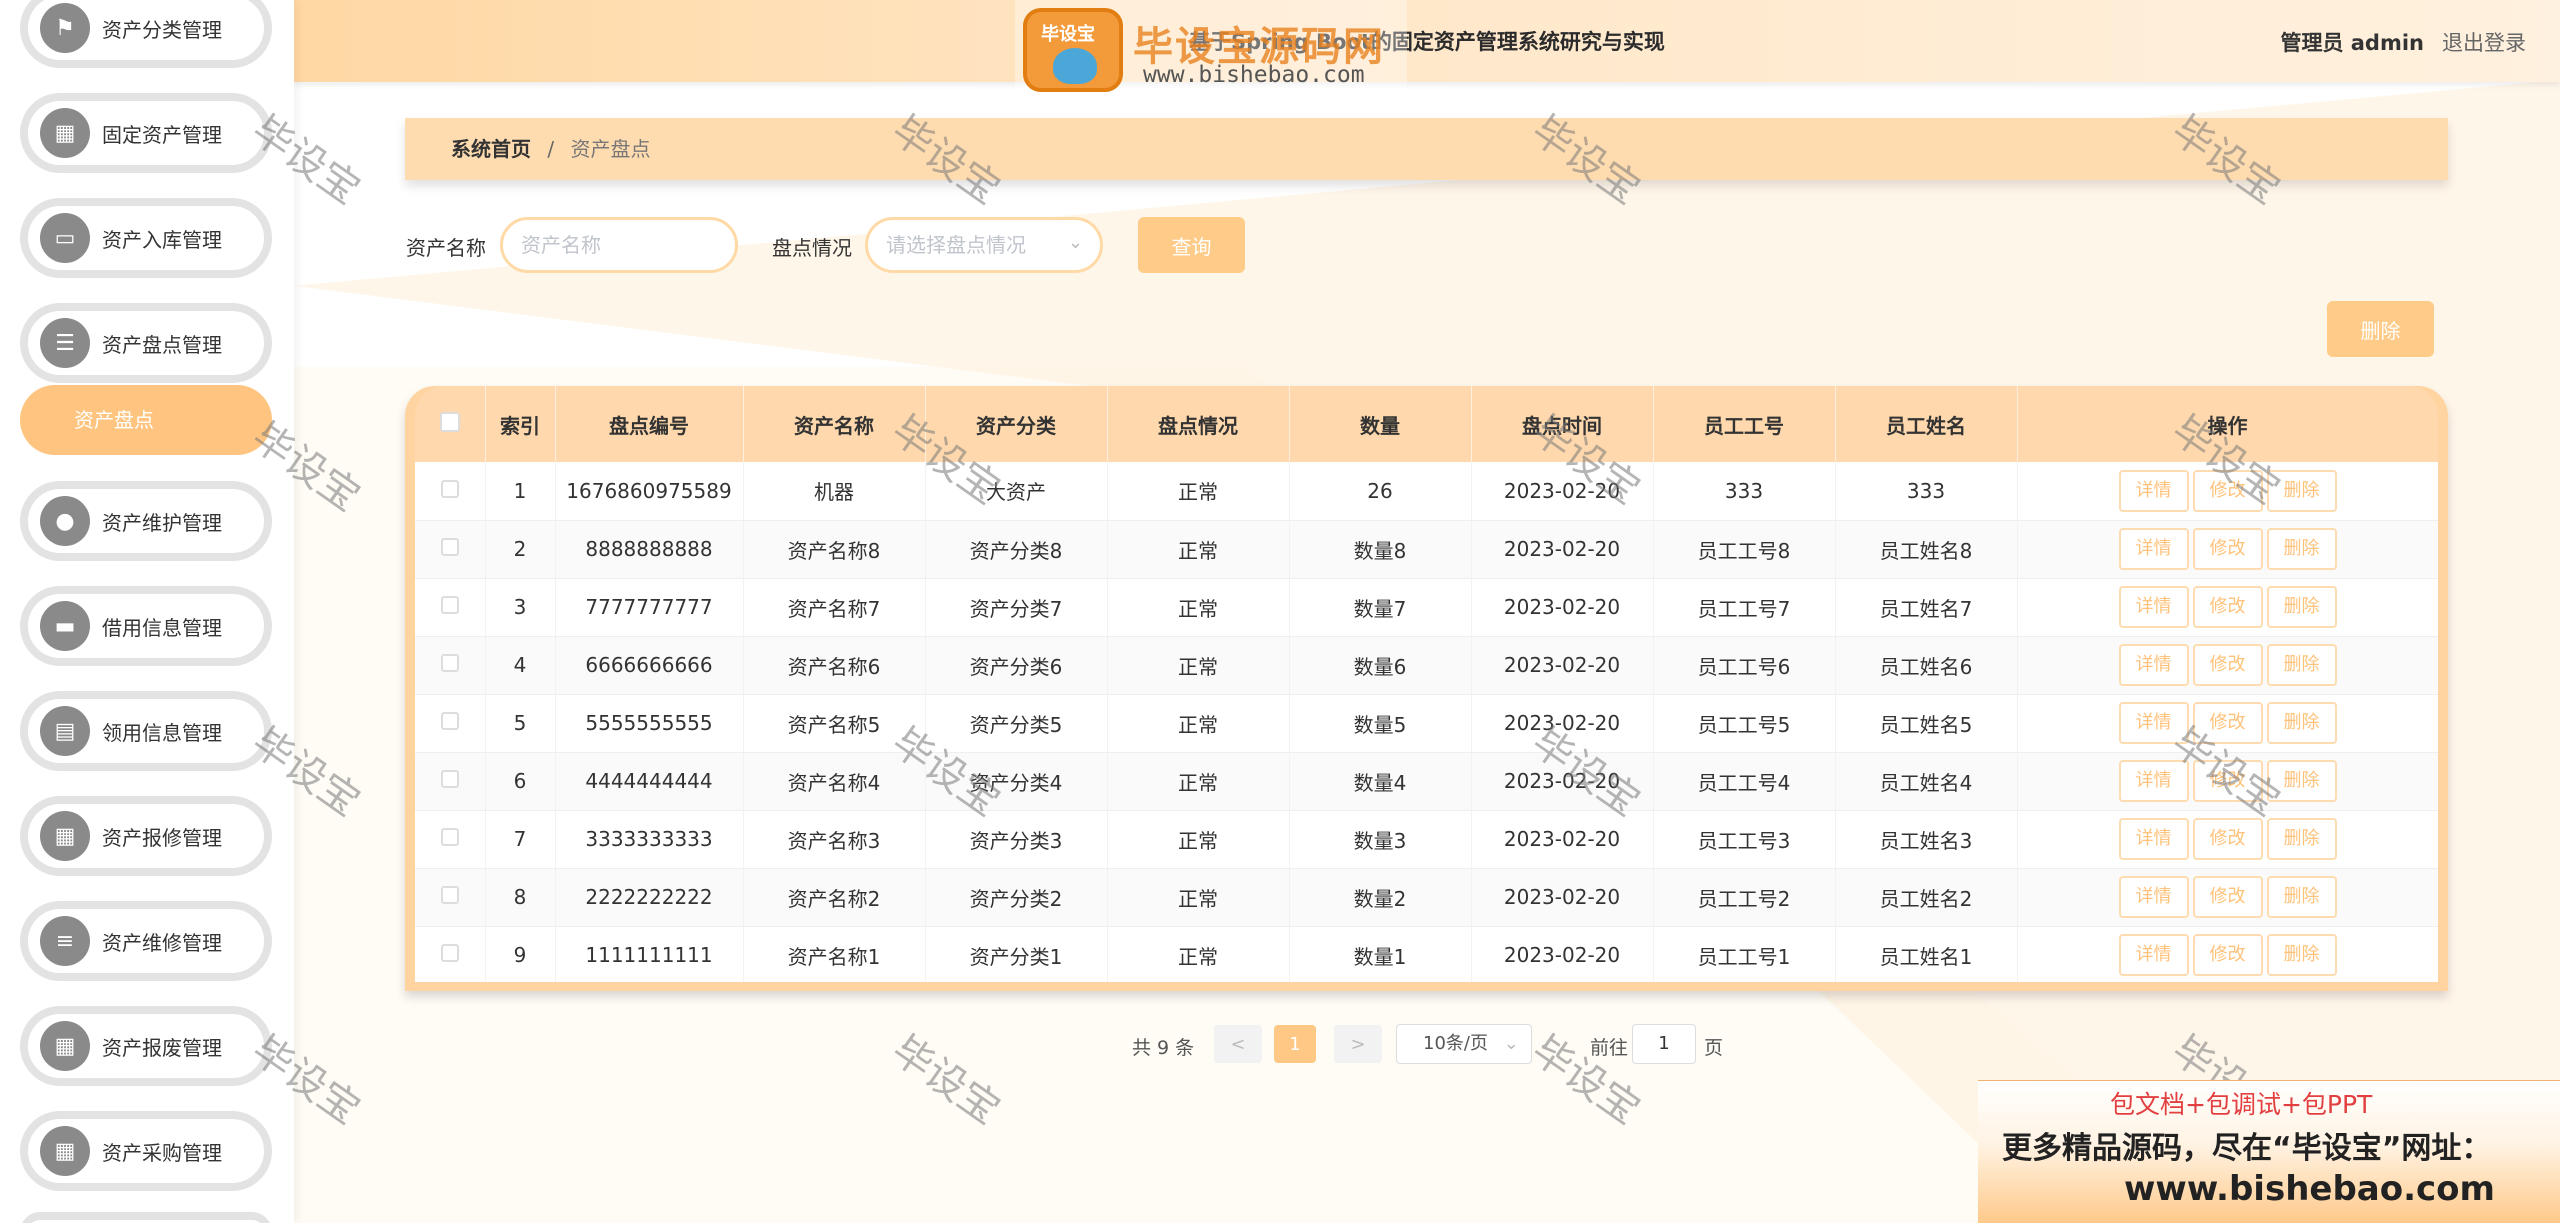  What do you see at coordinates (834, 607) in the screenshot?
I see `table-cell: 资产名称7` at bounding box center [834, 607].